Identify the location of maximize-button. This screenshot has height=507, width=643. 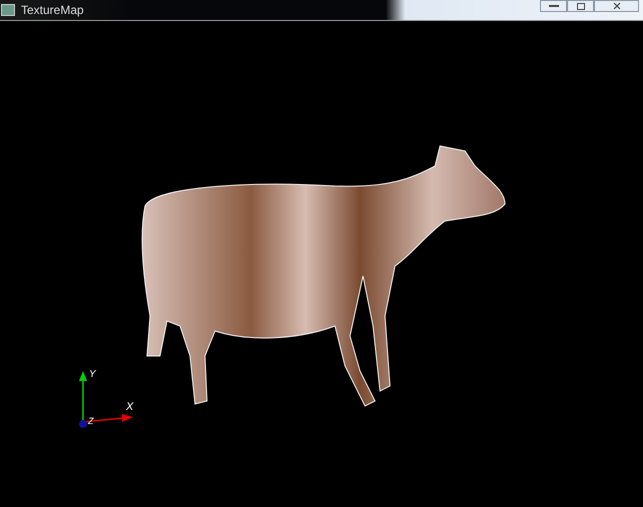
(580, 6).